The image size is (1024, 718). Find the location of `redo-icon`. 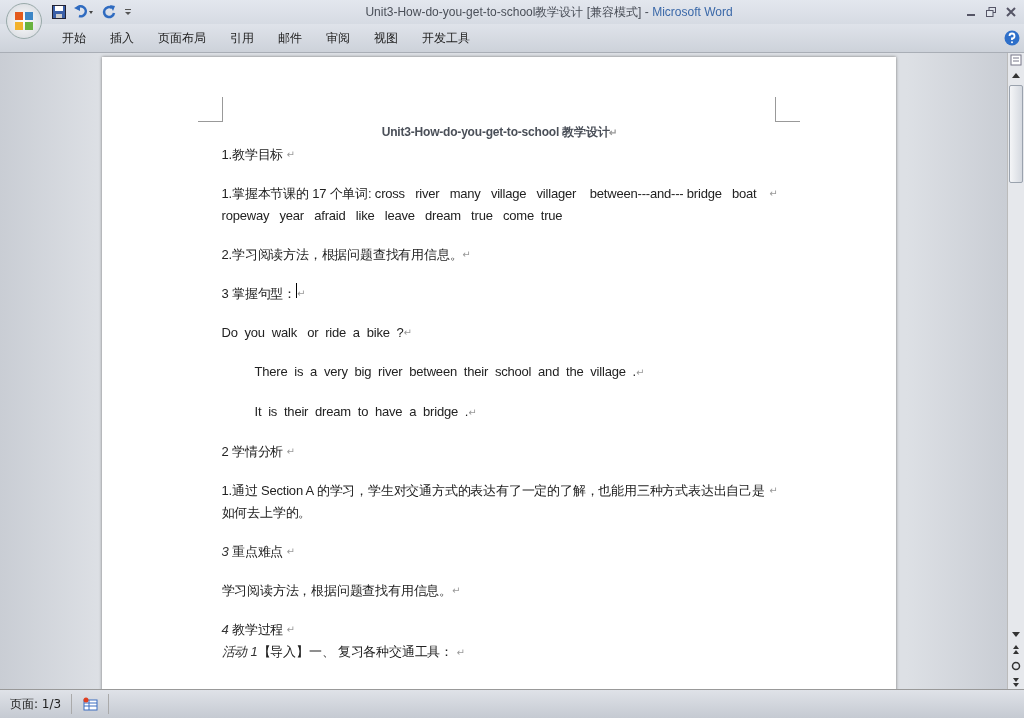

redo-icon is located at coordinates (109, 12).